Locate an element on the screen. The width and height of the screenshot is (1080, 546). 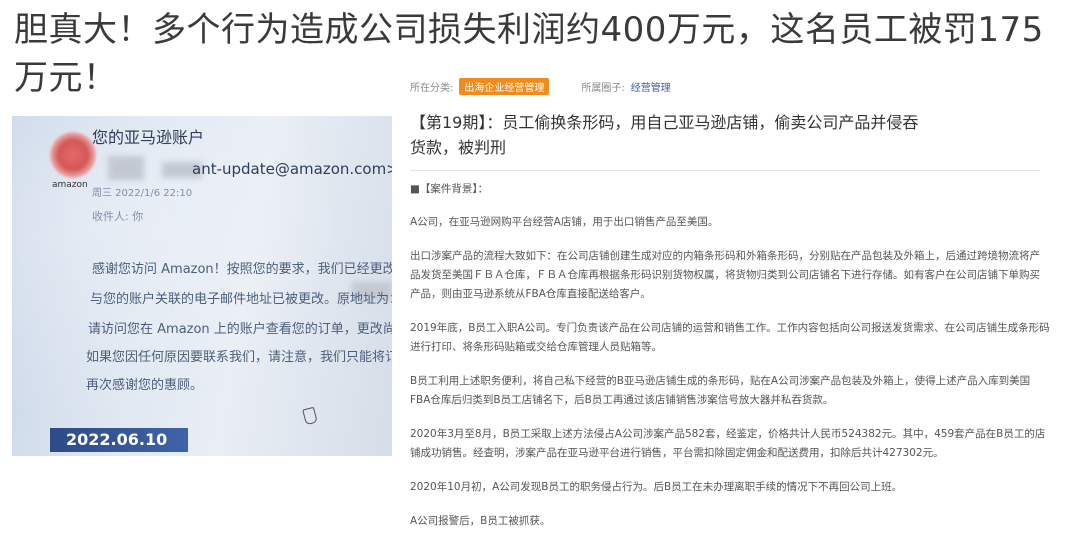
email-recipient: 收件人: 你 is located at coordinates (118, 216).